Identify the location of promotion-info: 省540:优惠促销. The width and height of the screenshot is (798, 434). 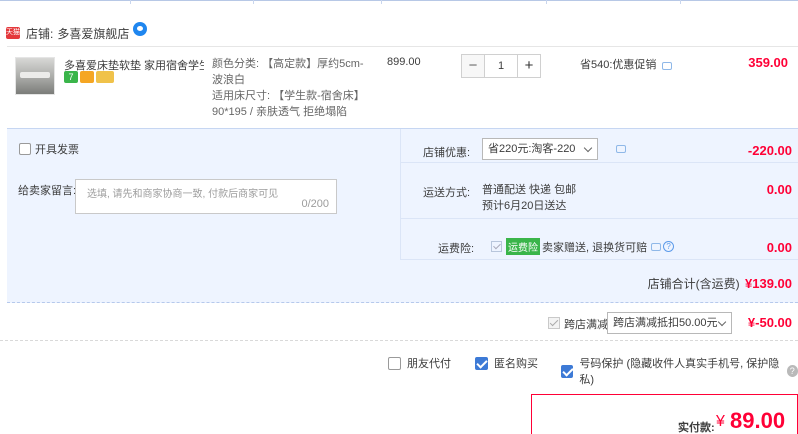
(626, 64).